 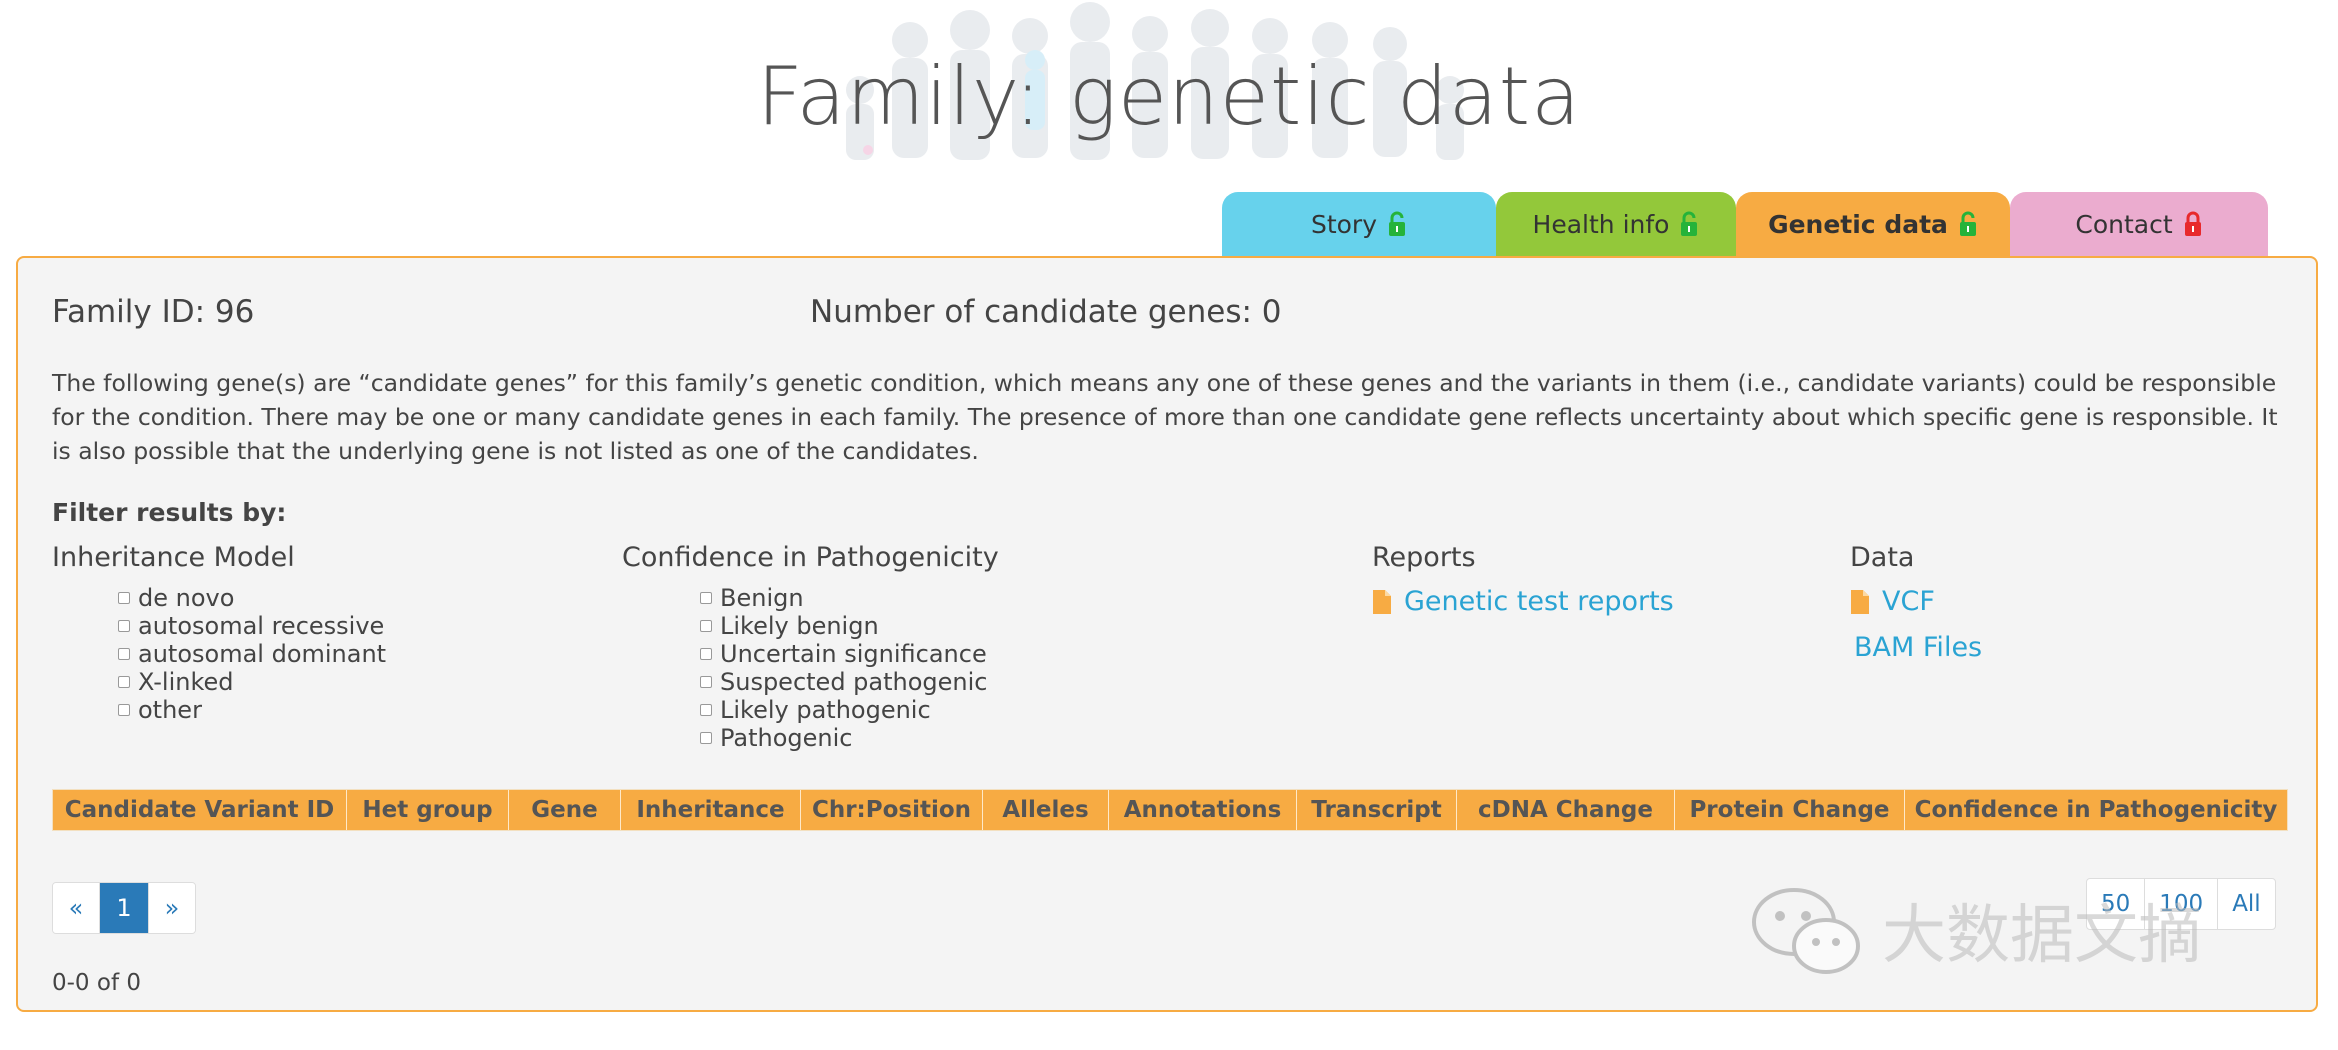 I want to click on column-cdna-change: cDNA Change, so click(x=1566, y=810).